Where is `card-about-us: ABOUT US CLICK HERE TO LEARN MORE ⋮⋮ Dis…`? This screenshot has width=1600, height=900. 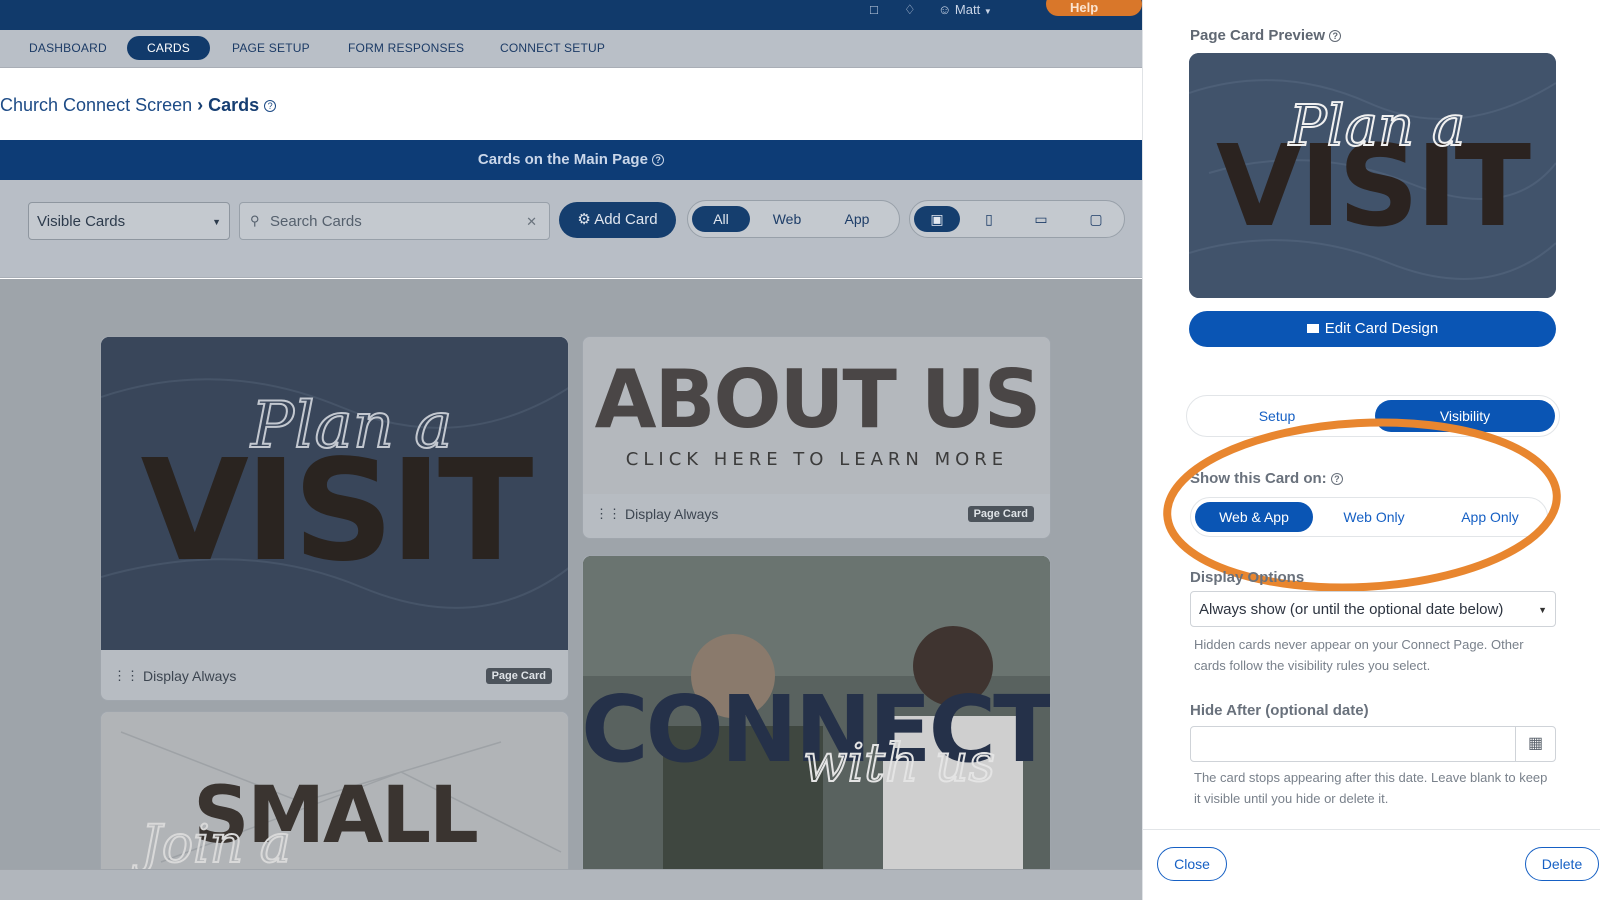 card-about-us: ABOUT US CLICK HERE TO LEARN MORE ⋮⋮ Dis… is located at coordinates (816, 437).